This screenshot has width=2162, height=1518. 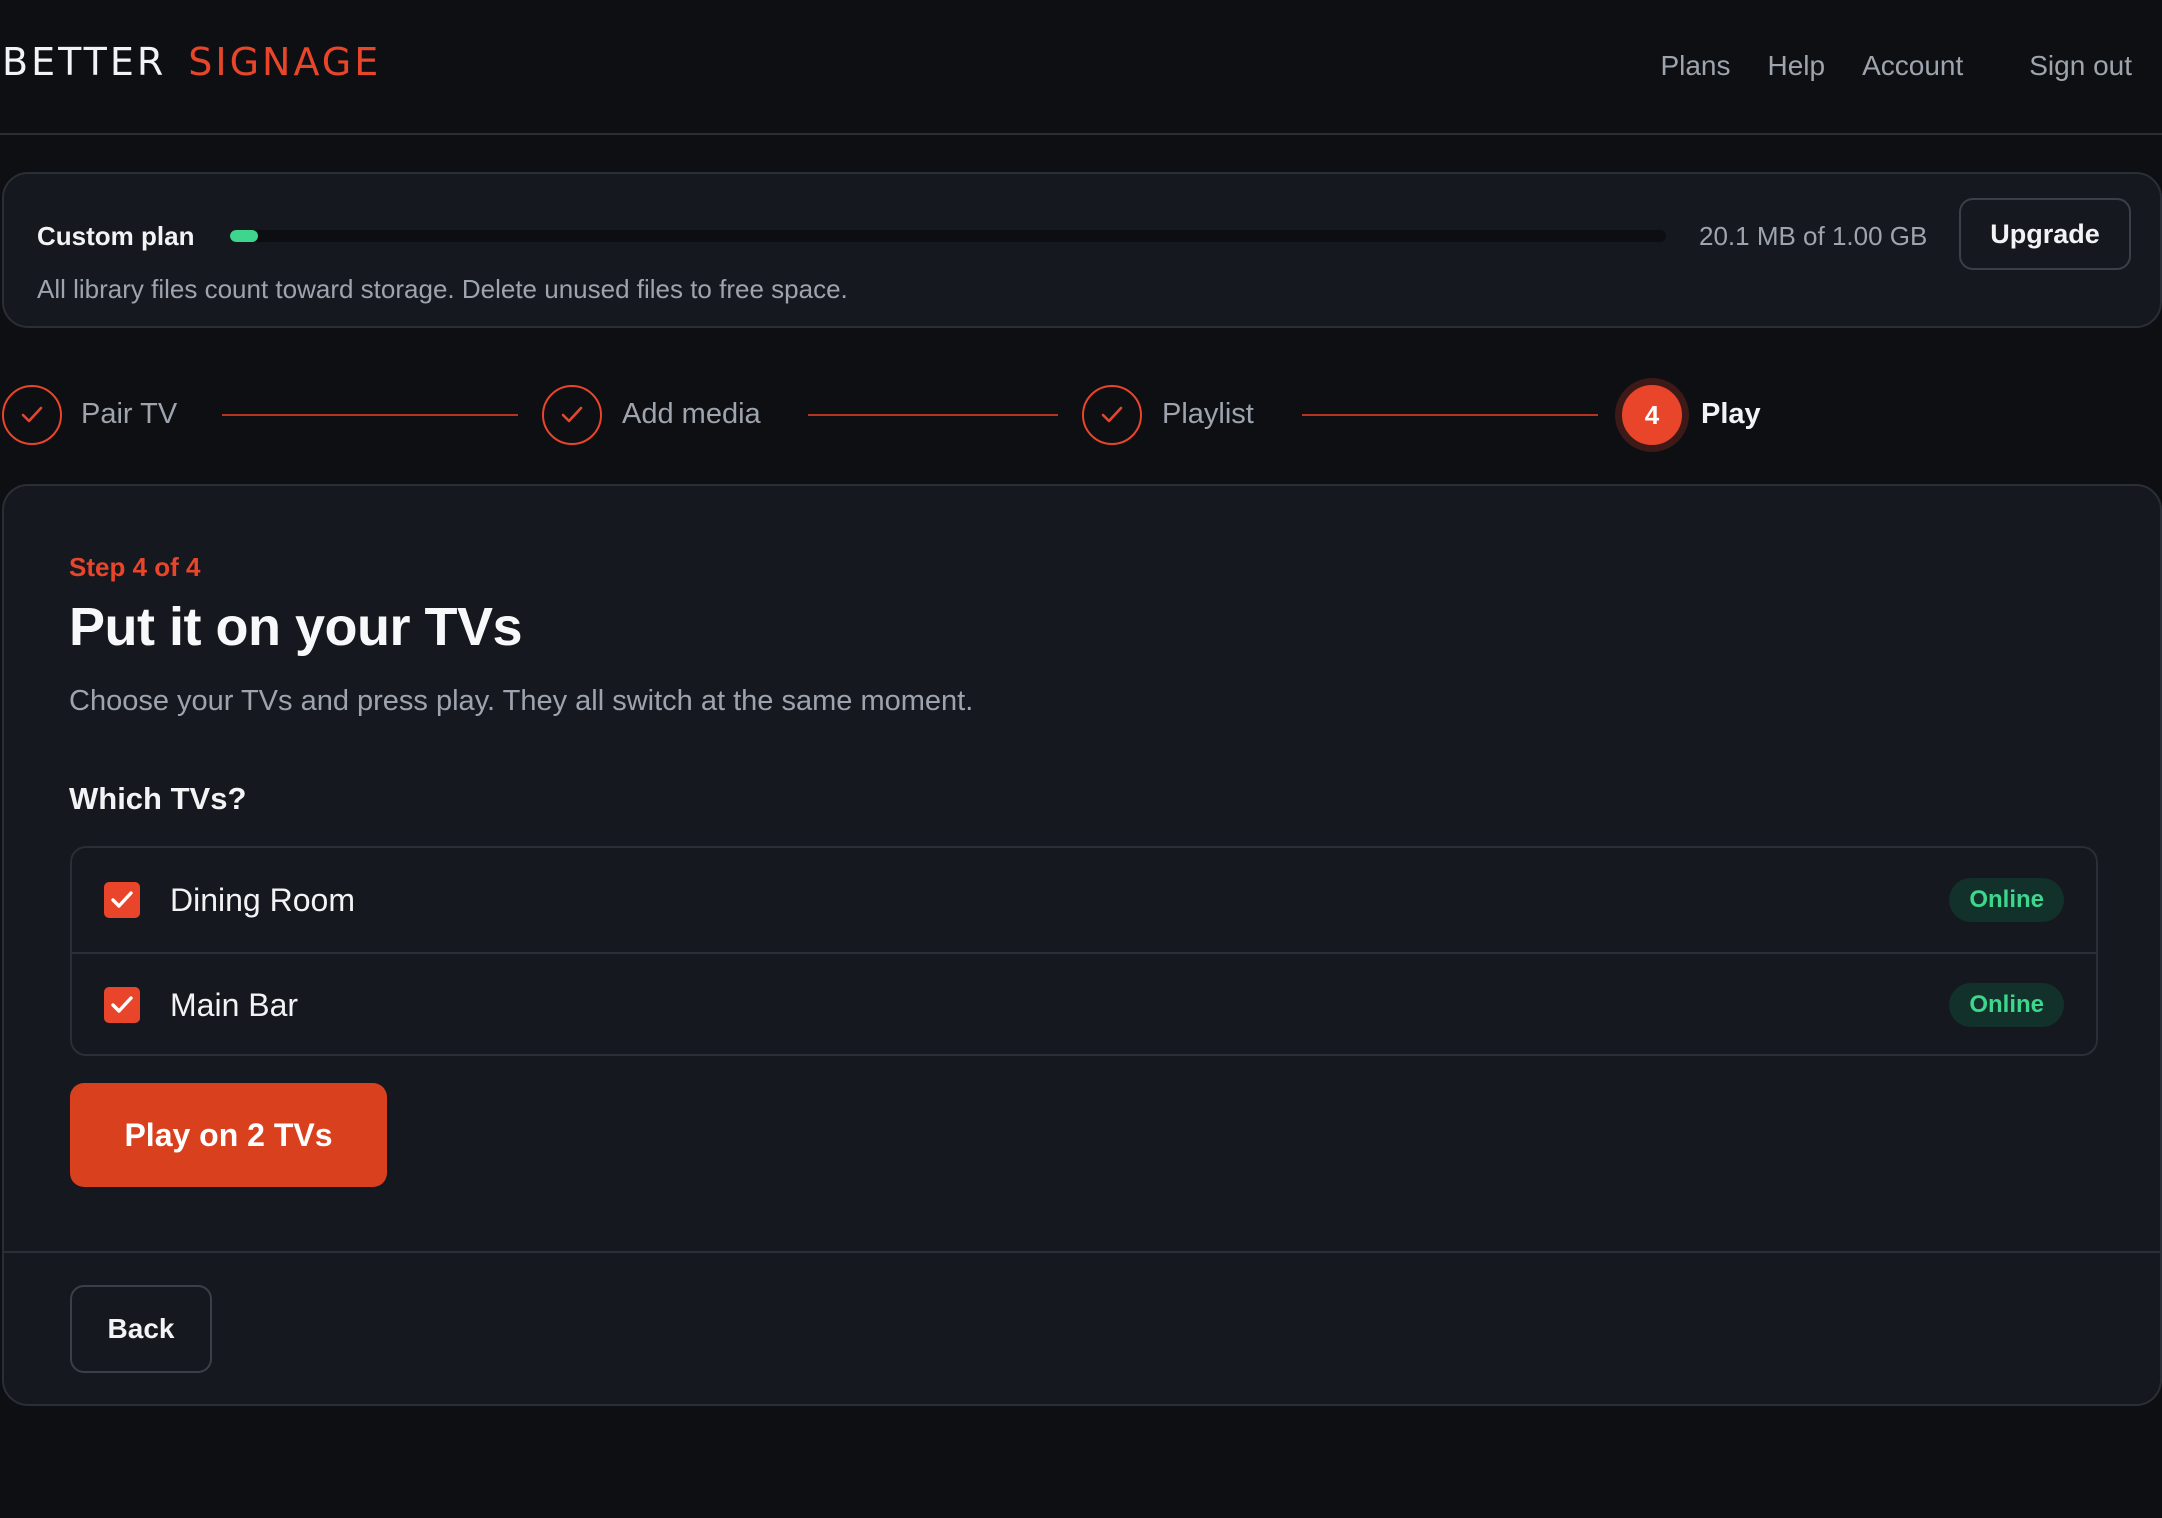 What do you see at coordinates (1796, 66) in the screenshot?
I see `nav-help-link: Help` at bounding box center [1796, 66].